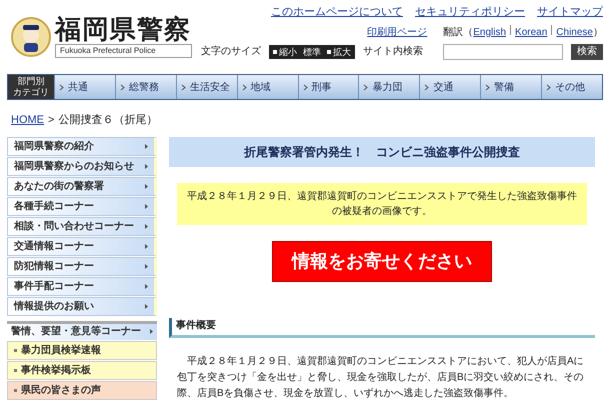 This screenshot has width=610, height=400. I want to click on category-tab: 警備, so click(511, 87).